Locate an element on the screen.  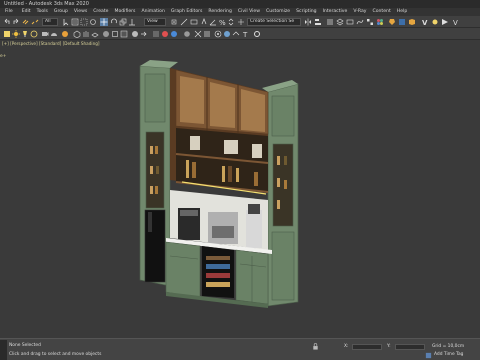
side-label: e+ is located at coordinates (3, 56).